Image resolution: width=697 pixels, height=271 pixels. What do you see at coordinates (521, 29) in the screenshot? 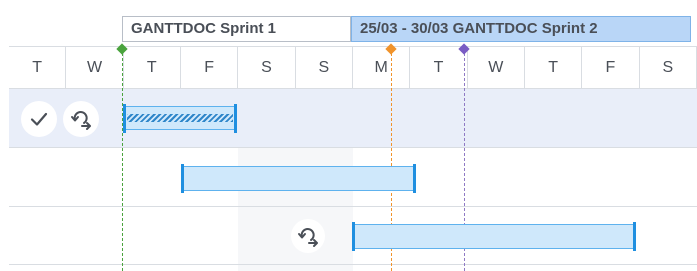
I see `sprint-2-label: 25/03 - 30/03 GANTTDOC Sprint 2` at bounding box center [521, 29].